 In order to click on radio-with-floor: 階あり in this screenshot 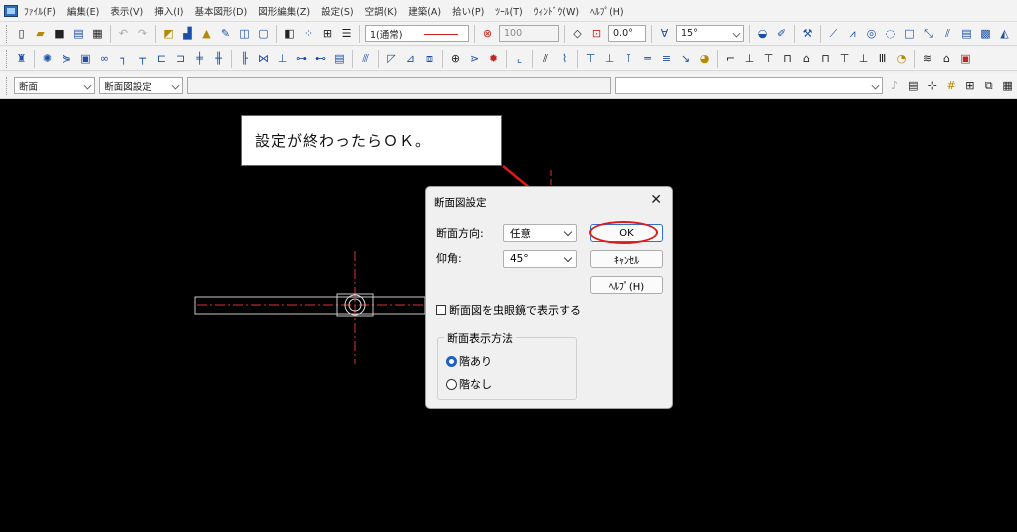, I will do `click(469, 361)`.